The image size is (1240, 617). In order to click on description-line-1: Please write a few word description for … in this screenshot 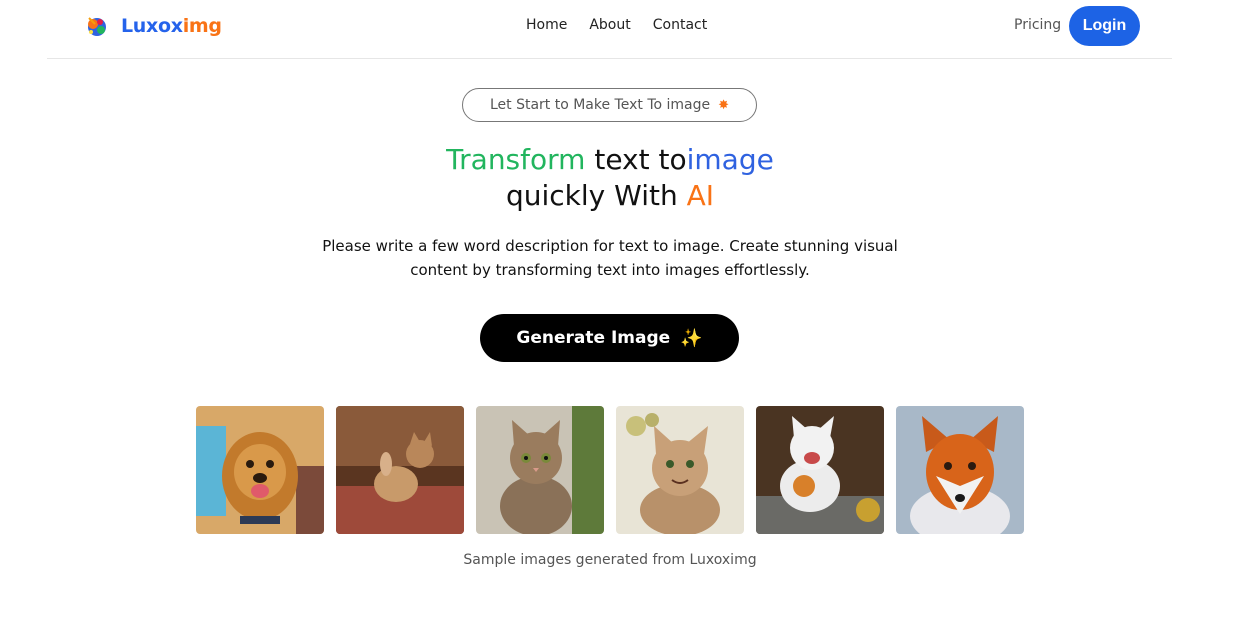, I will do `click(610, 246)`.